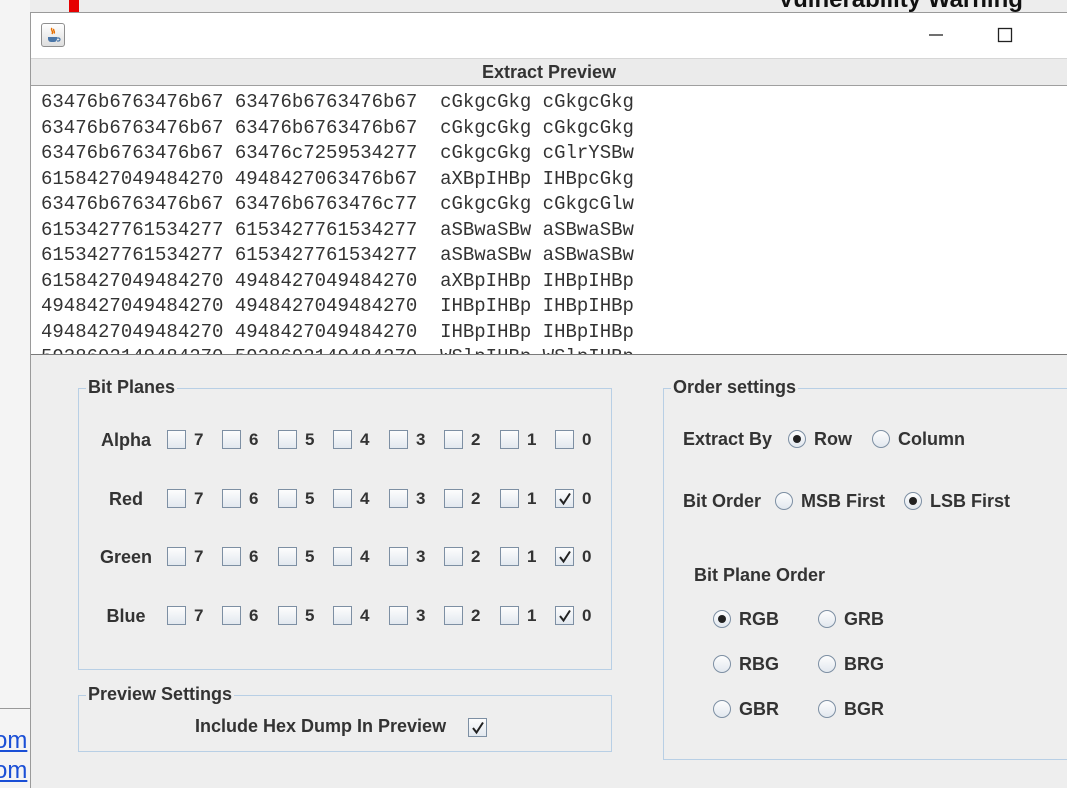 The height and width of the screenshot is (788, 1067). I want to click on alpha-bit-6-label: 6, so click(254, 439).